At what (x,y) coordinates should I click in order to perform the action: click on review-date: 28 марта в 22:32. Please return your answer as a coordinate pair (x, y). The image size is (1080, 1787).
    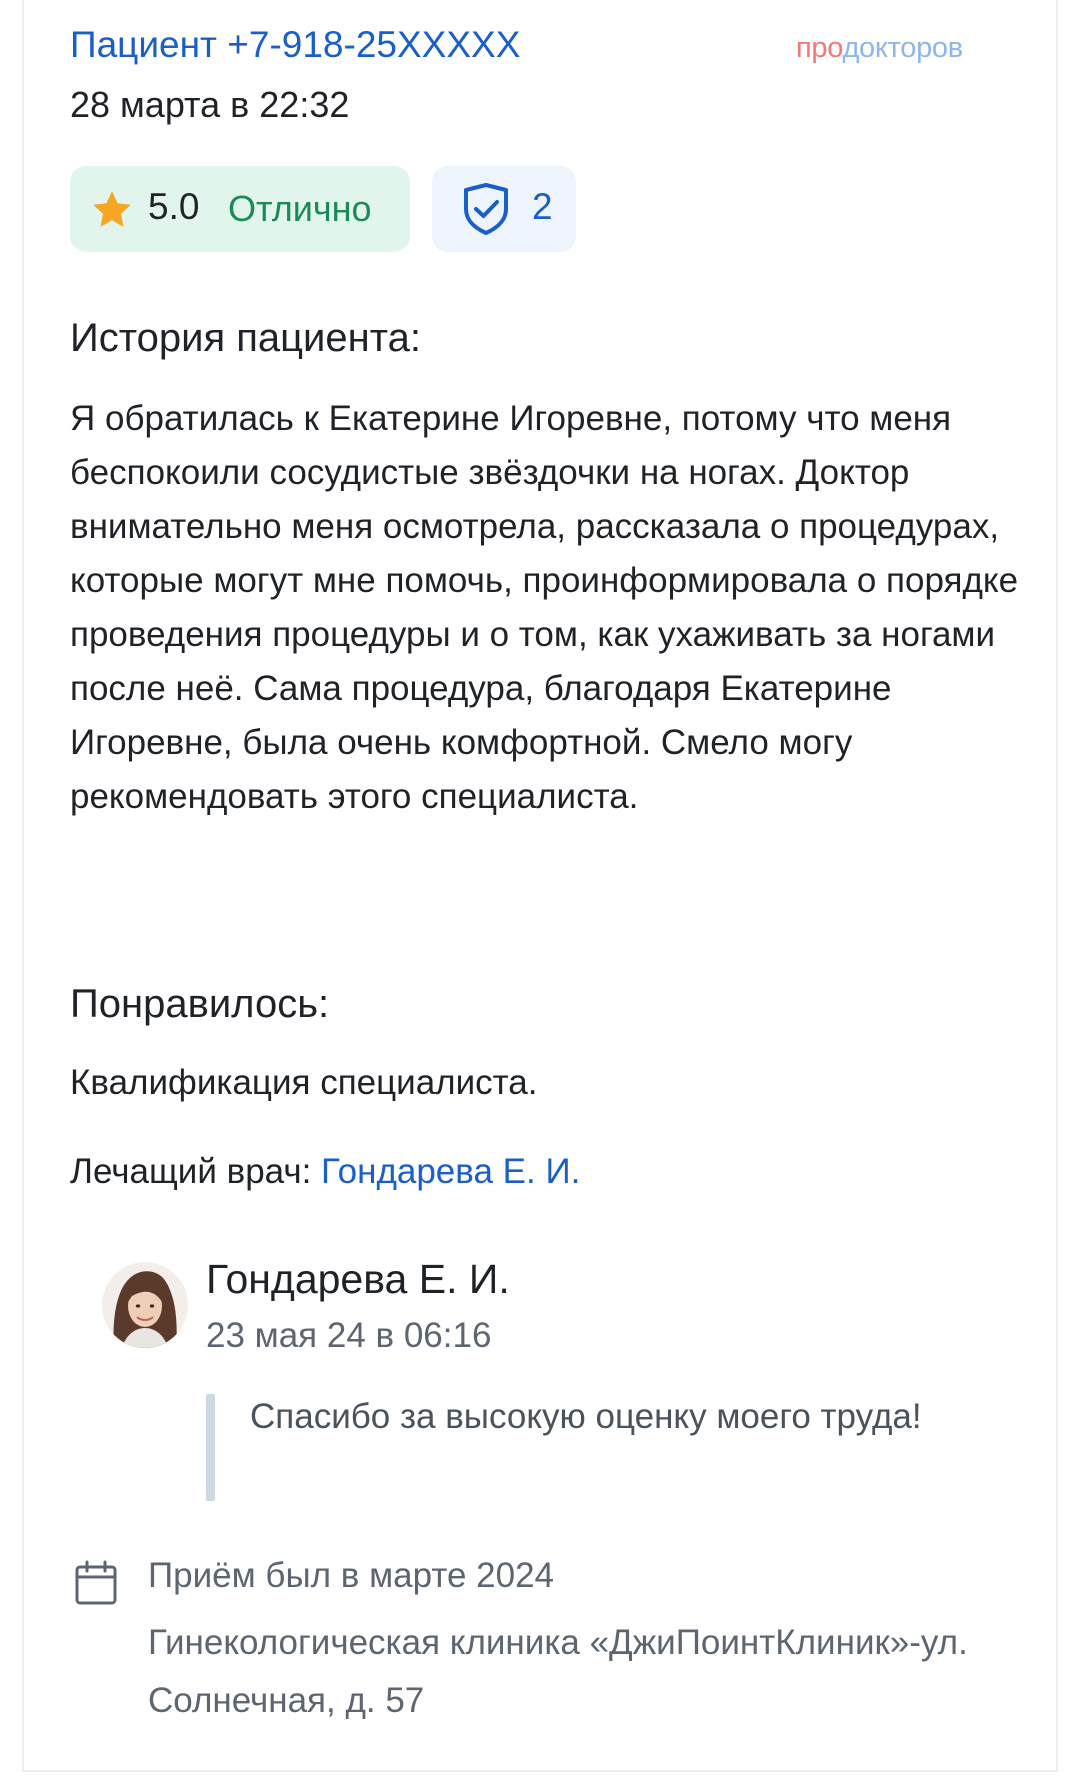
    Looking at the image, I should click on (210, 104).